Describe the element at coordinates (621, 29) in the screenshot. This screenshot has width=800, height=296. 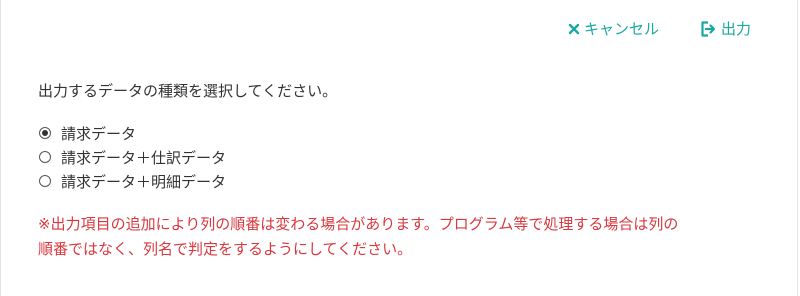
I see `cancel-label: キャンセル` at that location.